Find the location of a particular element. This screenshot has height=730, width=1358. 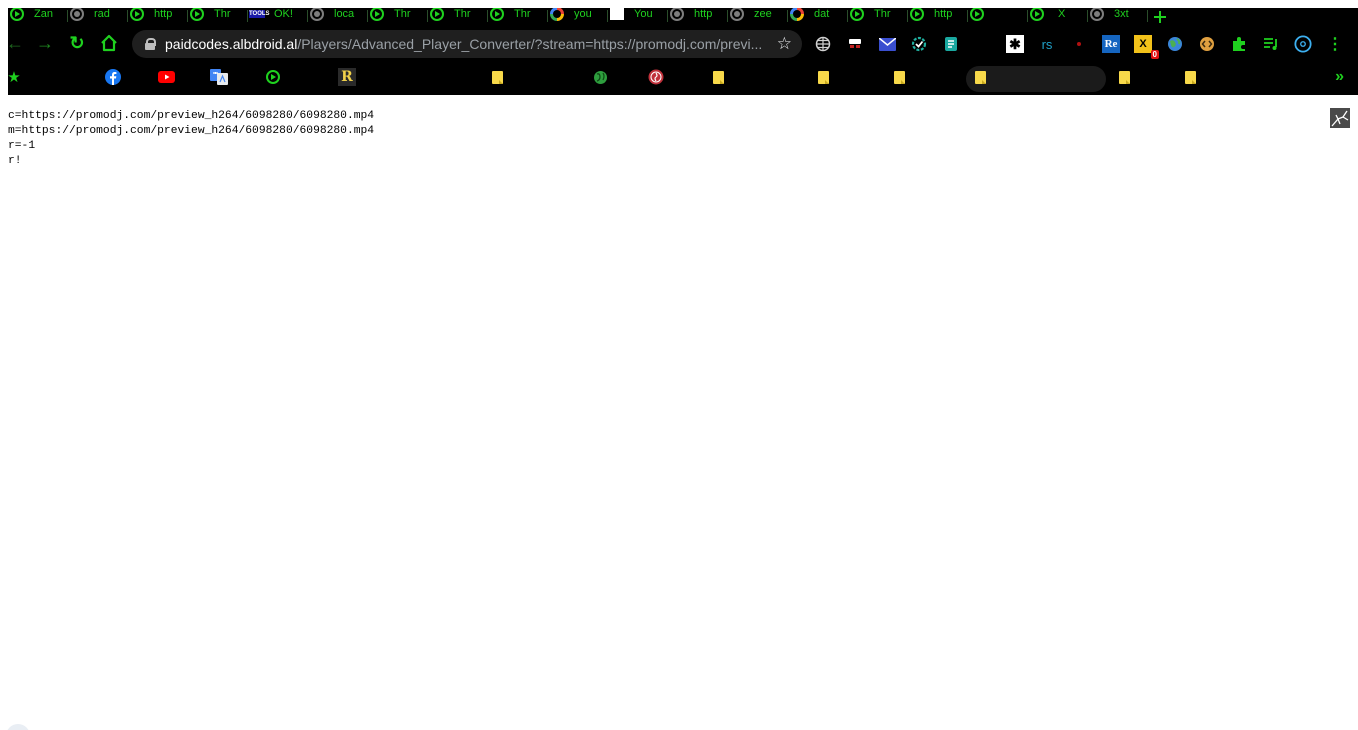

bookmark-star-icon: ☆ is located at coordinates (784, 43).